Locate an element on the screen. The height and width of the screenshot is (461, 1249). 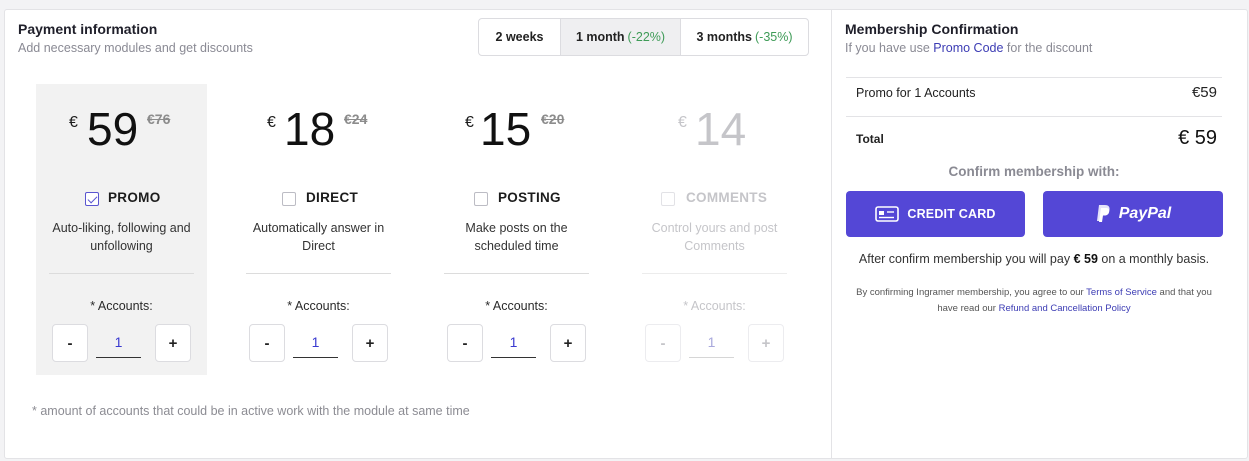
module-price: € 18 €24 is located at coordinates (318, 129).